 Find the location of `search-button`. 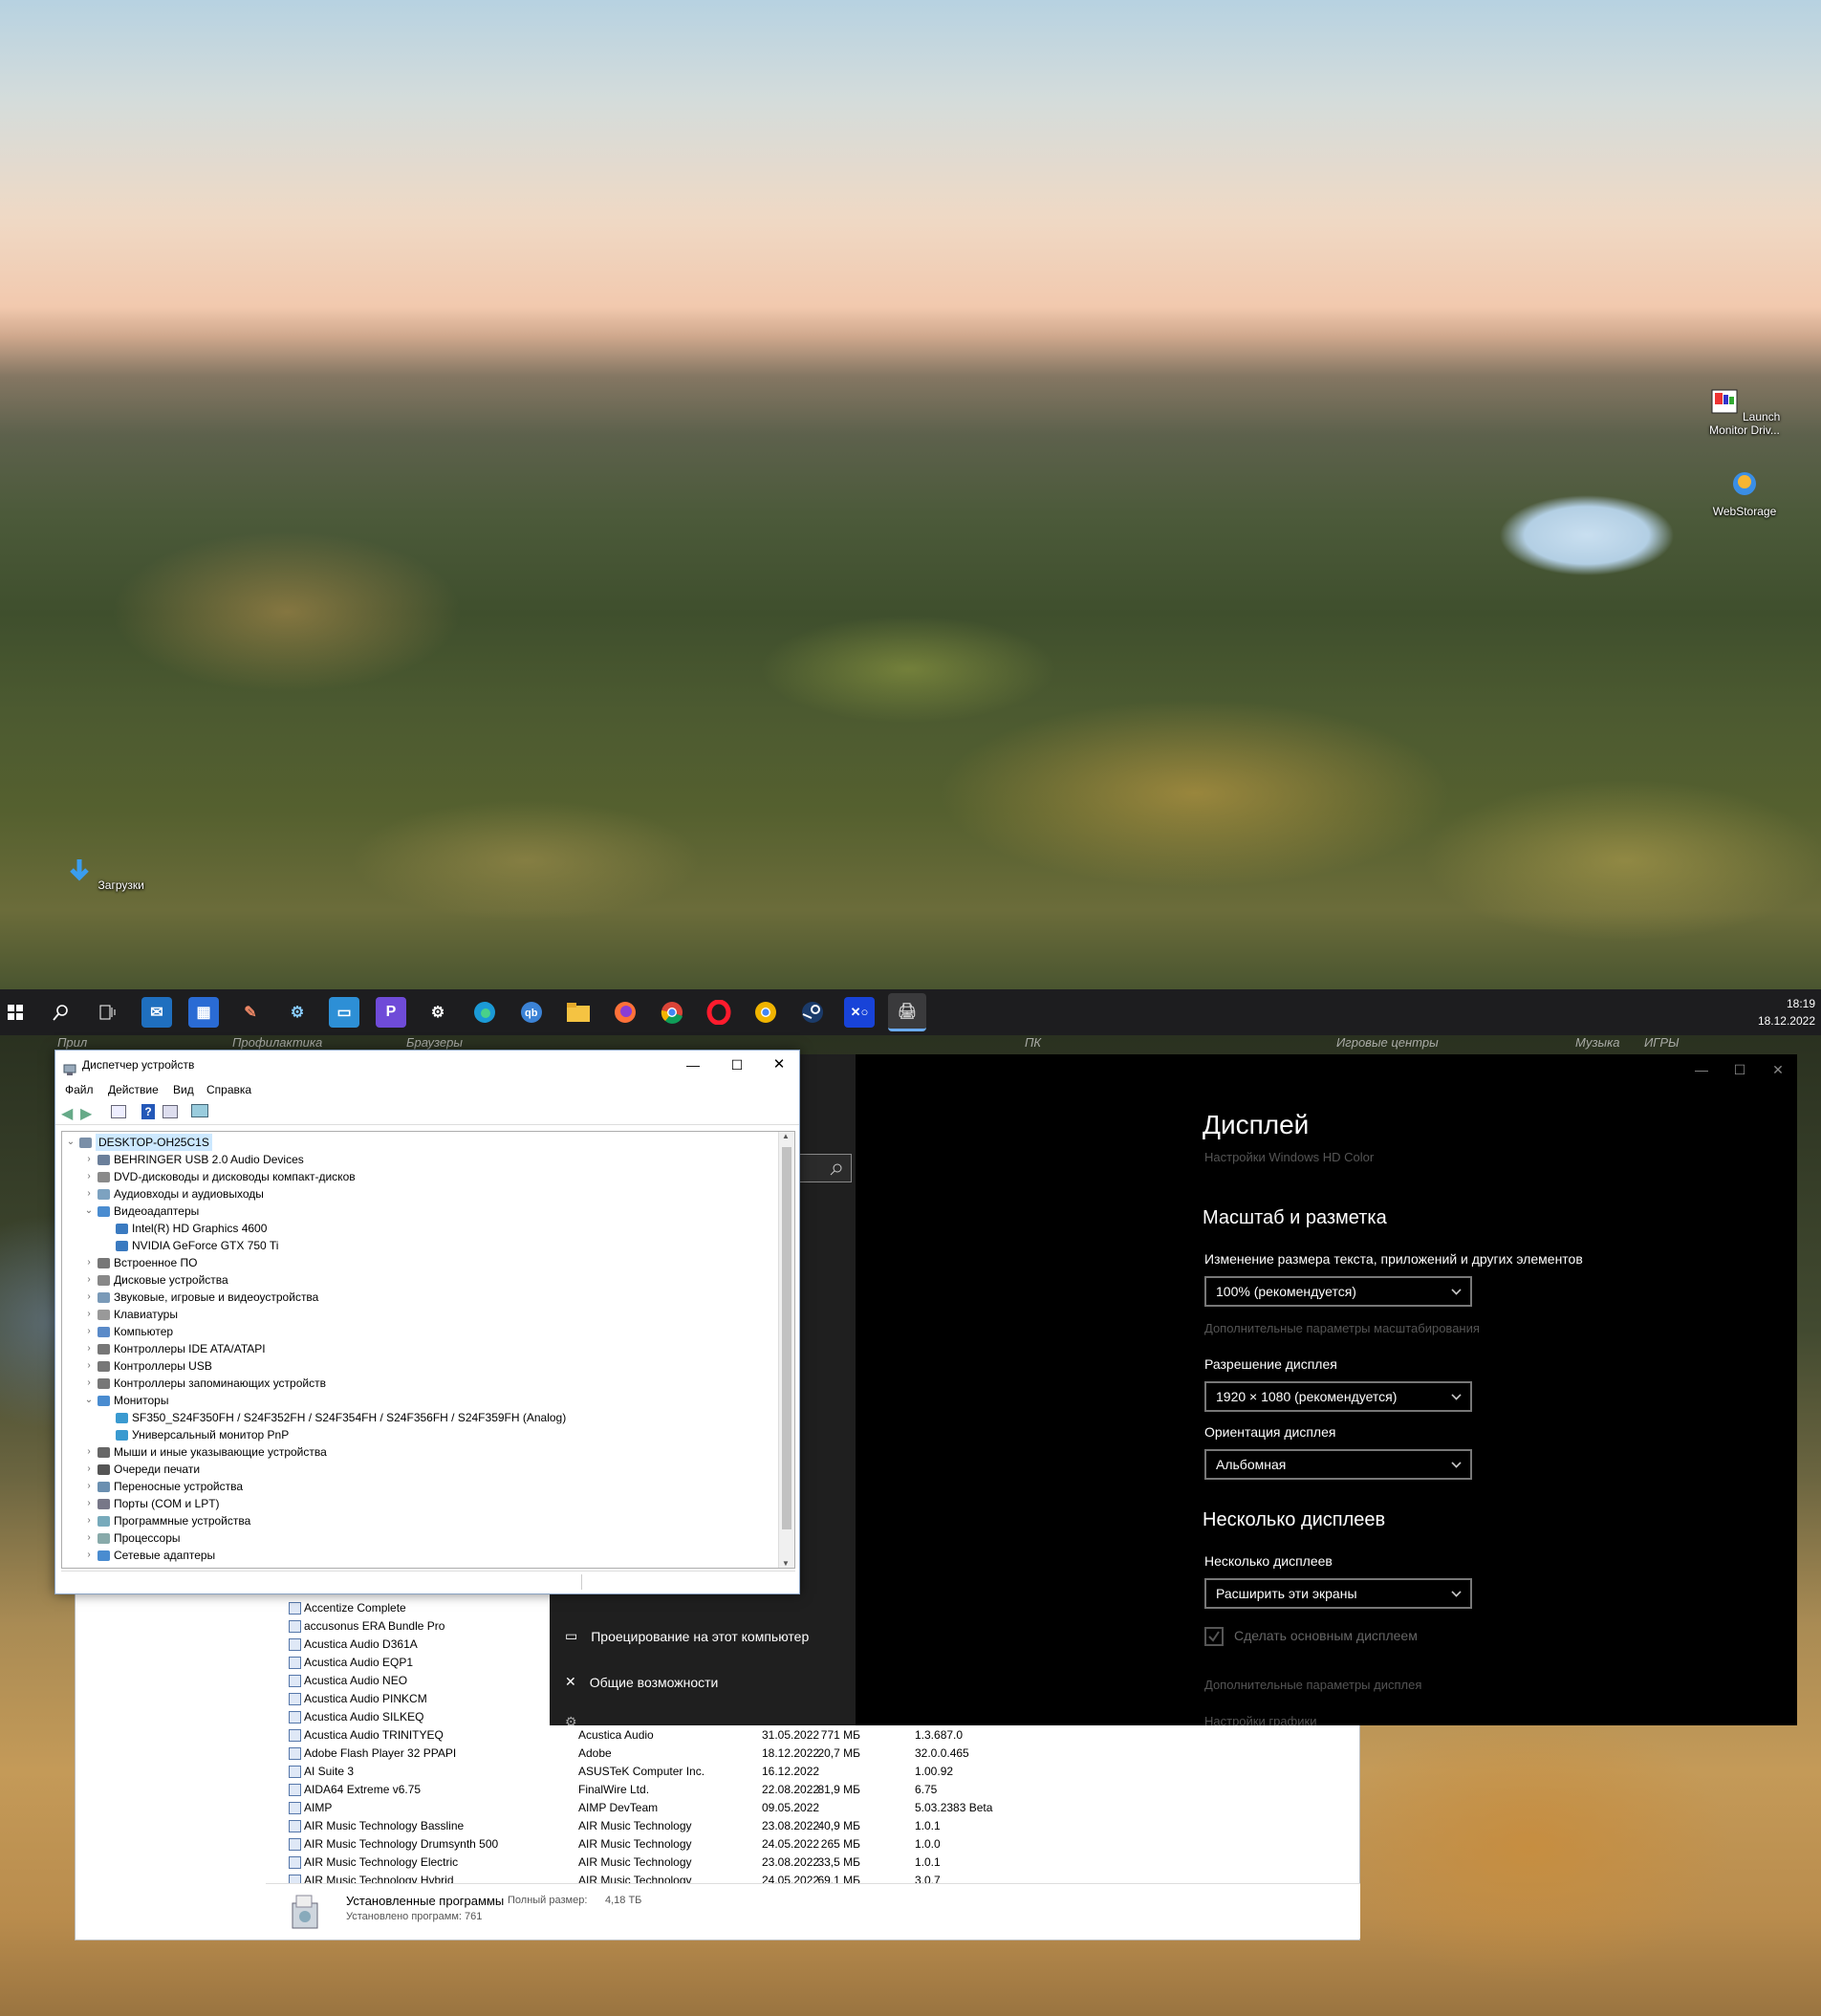

search-button is located at coordinates (61, 1012).